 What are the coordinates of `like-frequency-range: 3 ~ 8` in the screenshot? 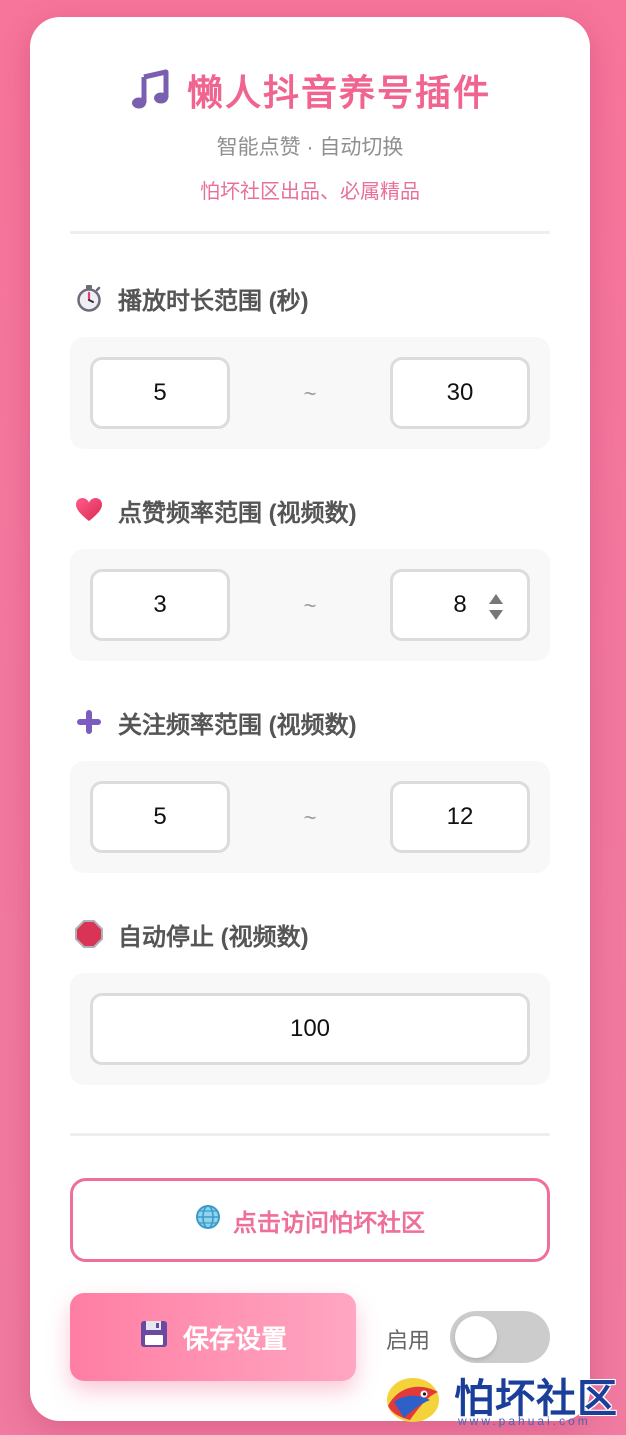 It's located at (310, 605).